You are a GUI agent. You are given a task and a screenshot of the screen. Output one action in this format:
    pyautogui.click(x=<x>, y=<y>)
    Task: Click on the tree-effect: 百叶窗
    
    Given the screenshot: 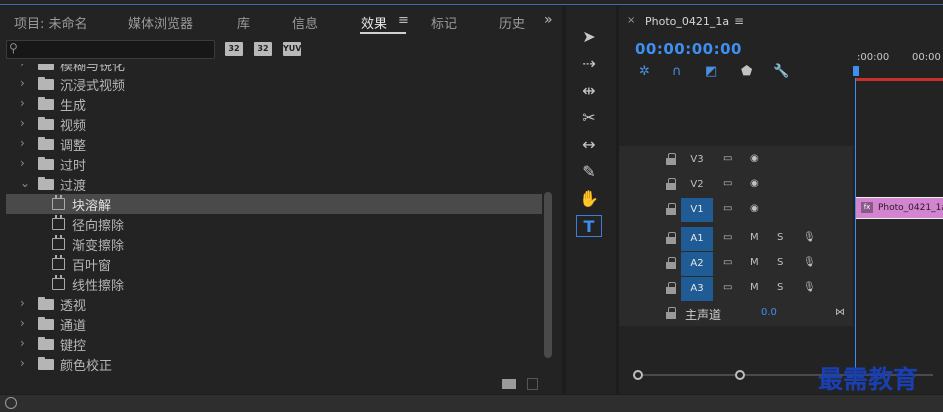 What is the action you would take?
    pyautogui.click(x=274, y=264)
    